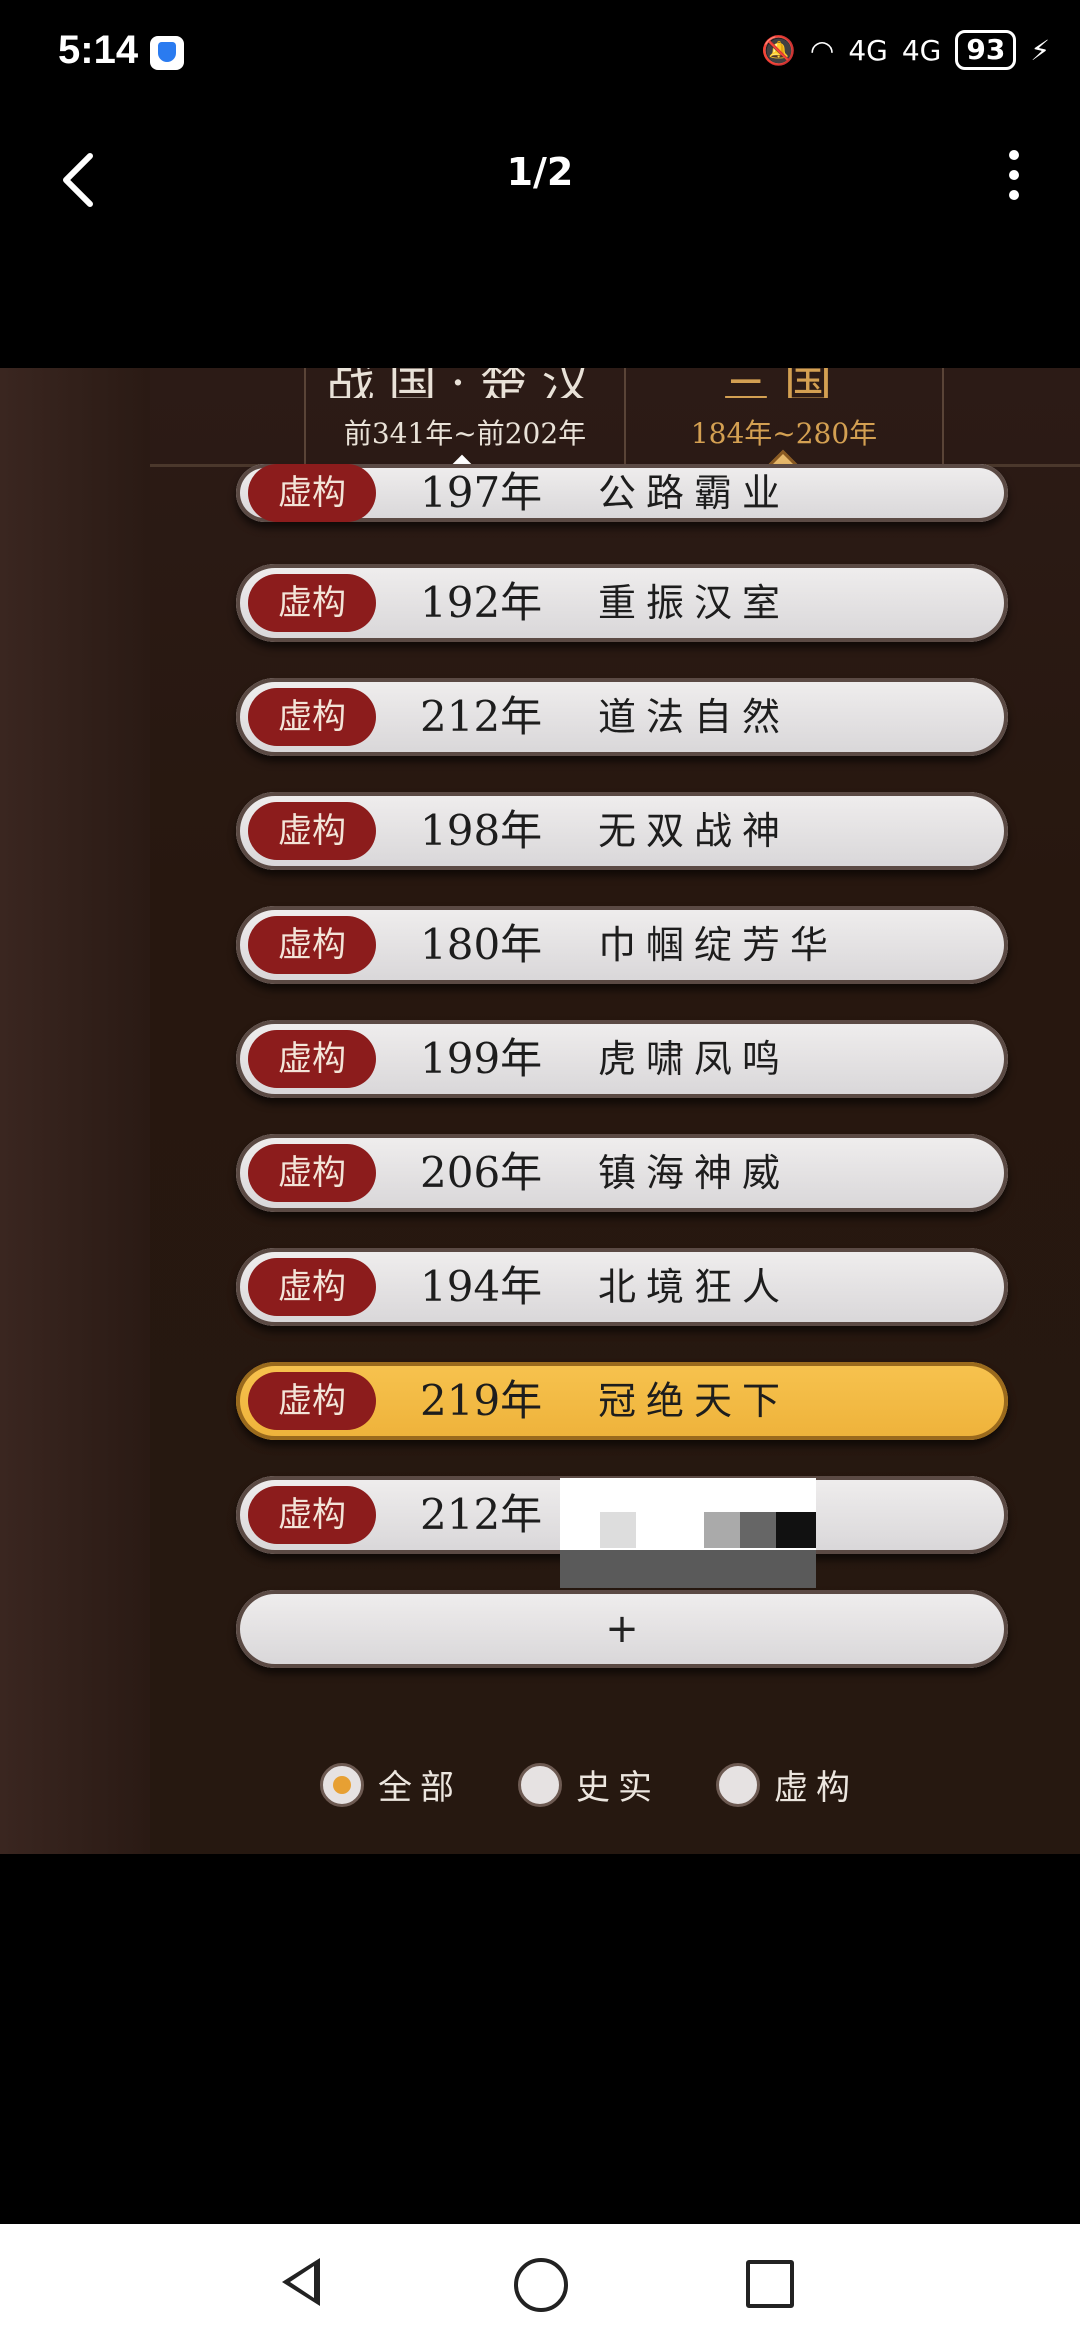 Image resolution: width=1080 pixels, height=2340 pixels. I want to click on era-tab-warring-states: 战国·楚汉 前341年~前202年, so click(465, 416).